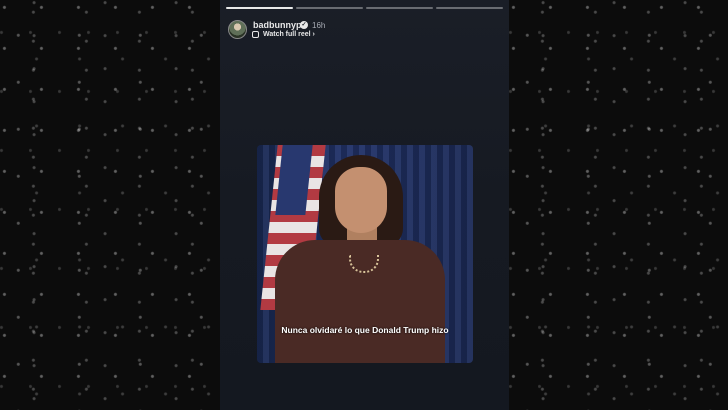 This screenshot has height=410, width=728. Describe the element at coordinates (289, 34) in the screenshot. I see `watch-full-reel-link: Watch full reel ›` at that location.